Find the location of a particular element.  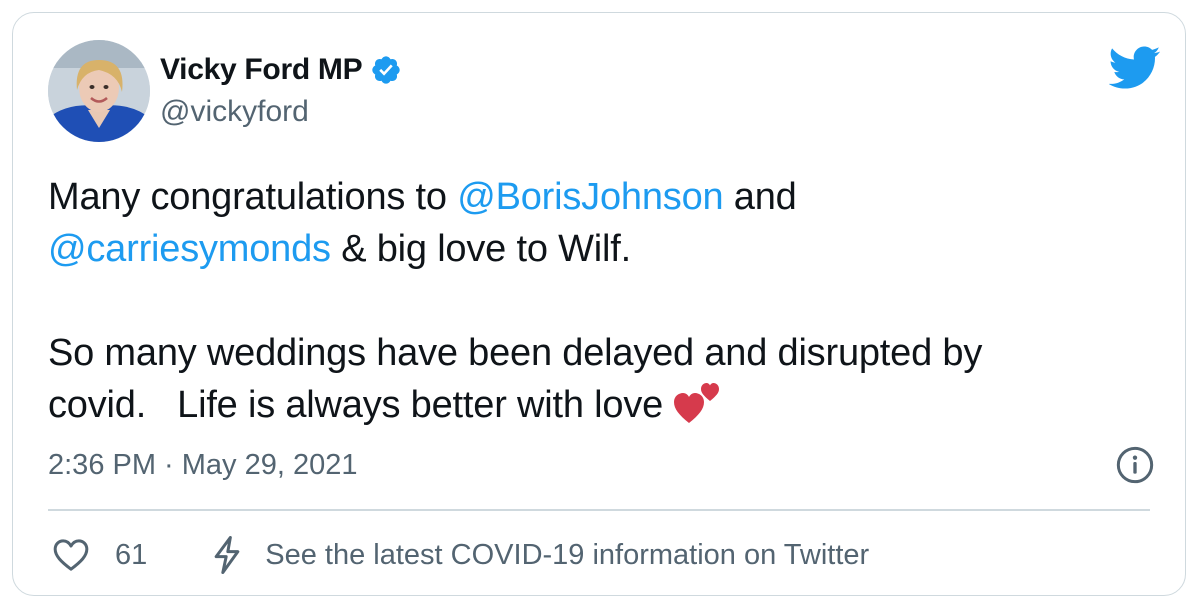

tweet-text-segment: and is located at coordinates (760, 197).